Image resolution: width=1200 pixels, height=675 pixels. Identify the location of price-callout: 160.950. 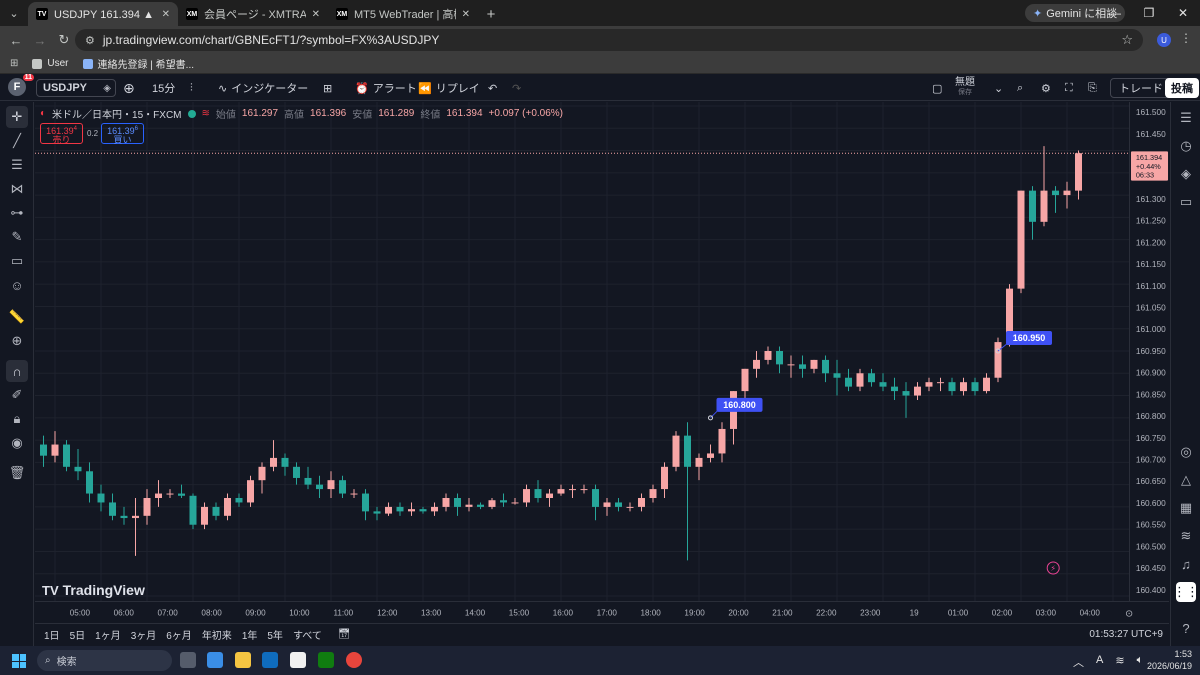
(1023, 342).